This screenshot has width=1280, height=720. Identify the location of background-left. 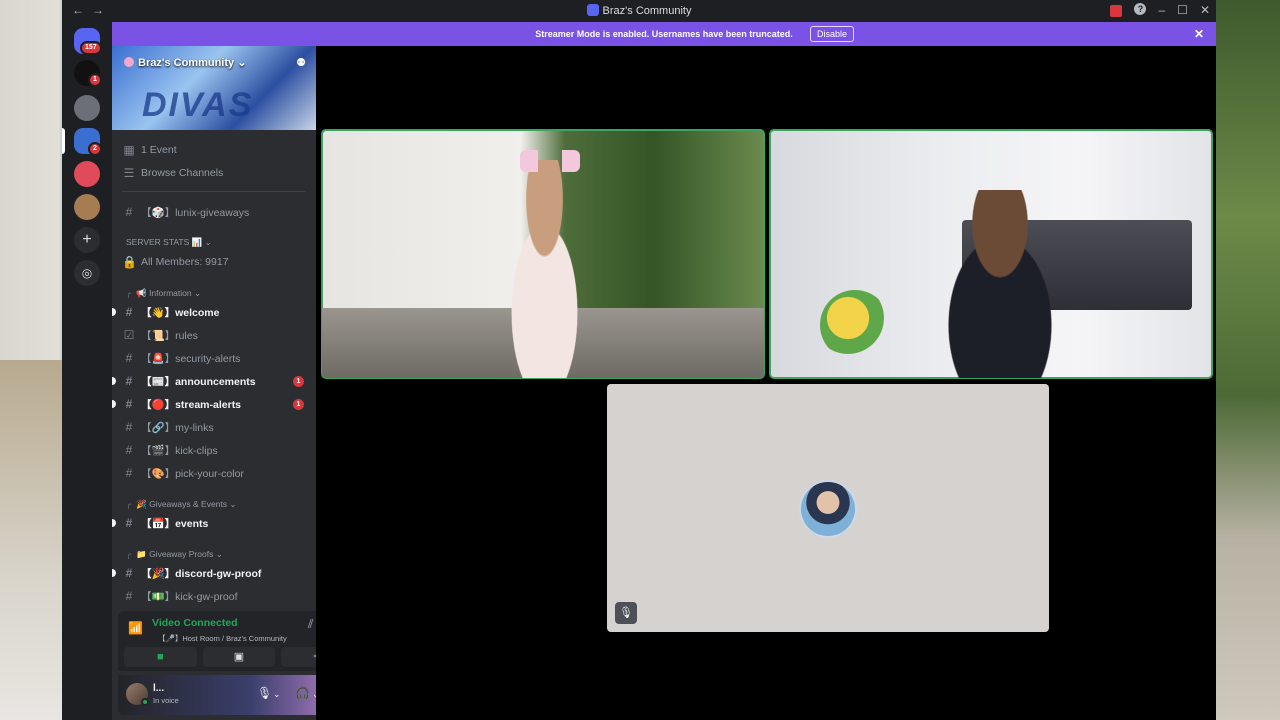
(31, 540).